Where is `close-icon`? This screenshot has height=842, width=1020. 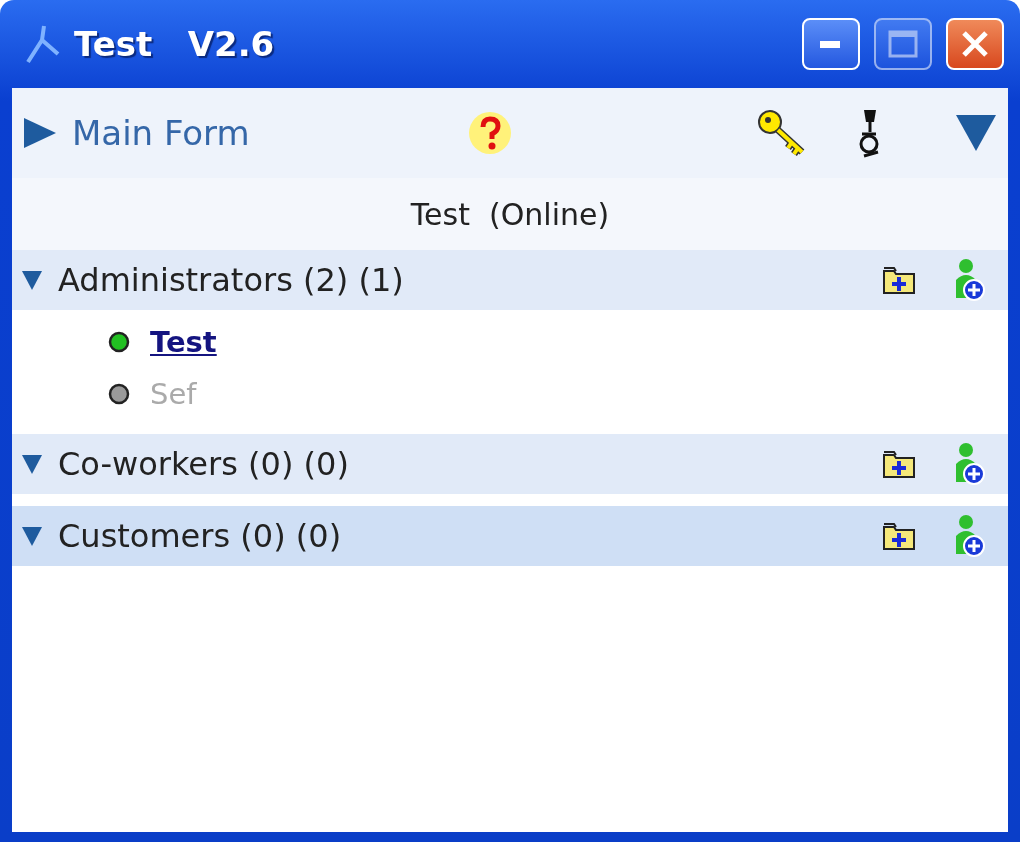 close-icon is located at coordinates (975, 44).